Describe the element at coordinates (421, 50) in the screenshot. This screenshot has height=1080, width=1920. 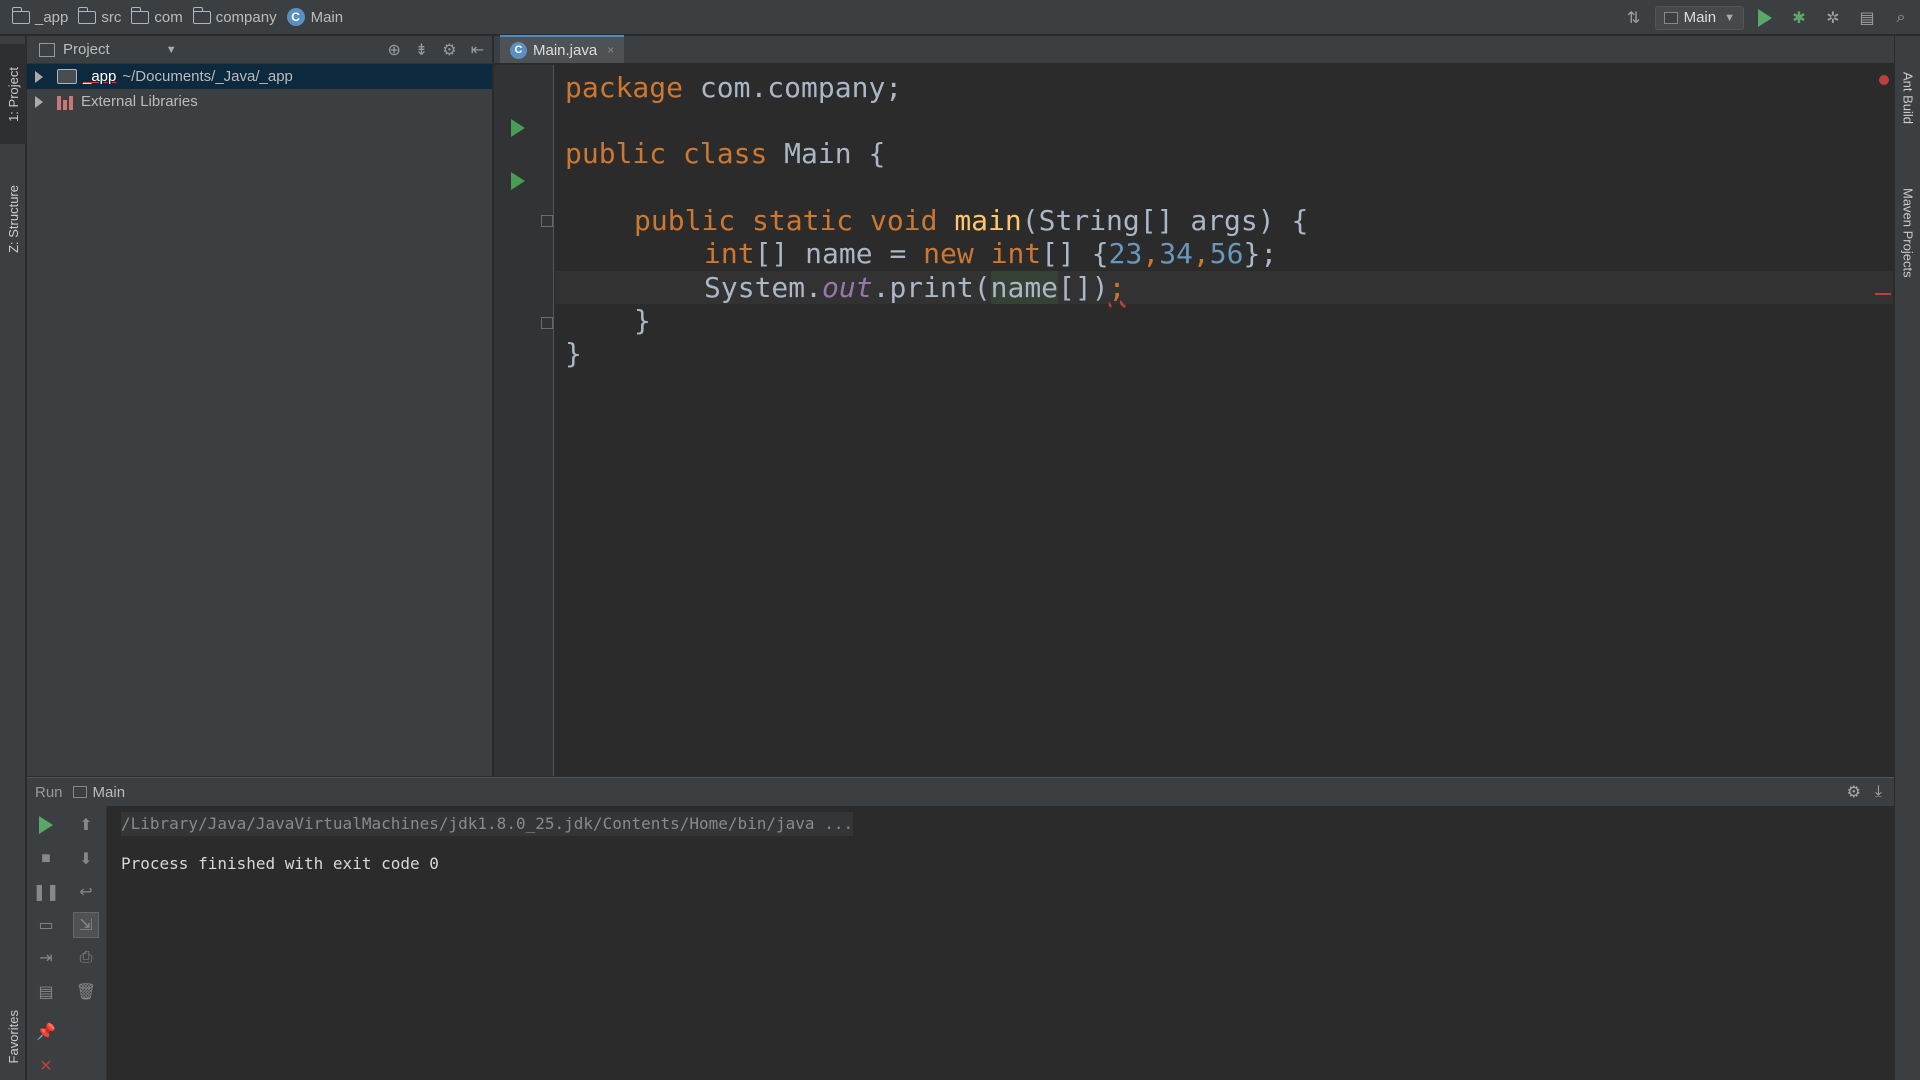
I see `collapse-all-icon: ⇟` at that location.